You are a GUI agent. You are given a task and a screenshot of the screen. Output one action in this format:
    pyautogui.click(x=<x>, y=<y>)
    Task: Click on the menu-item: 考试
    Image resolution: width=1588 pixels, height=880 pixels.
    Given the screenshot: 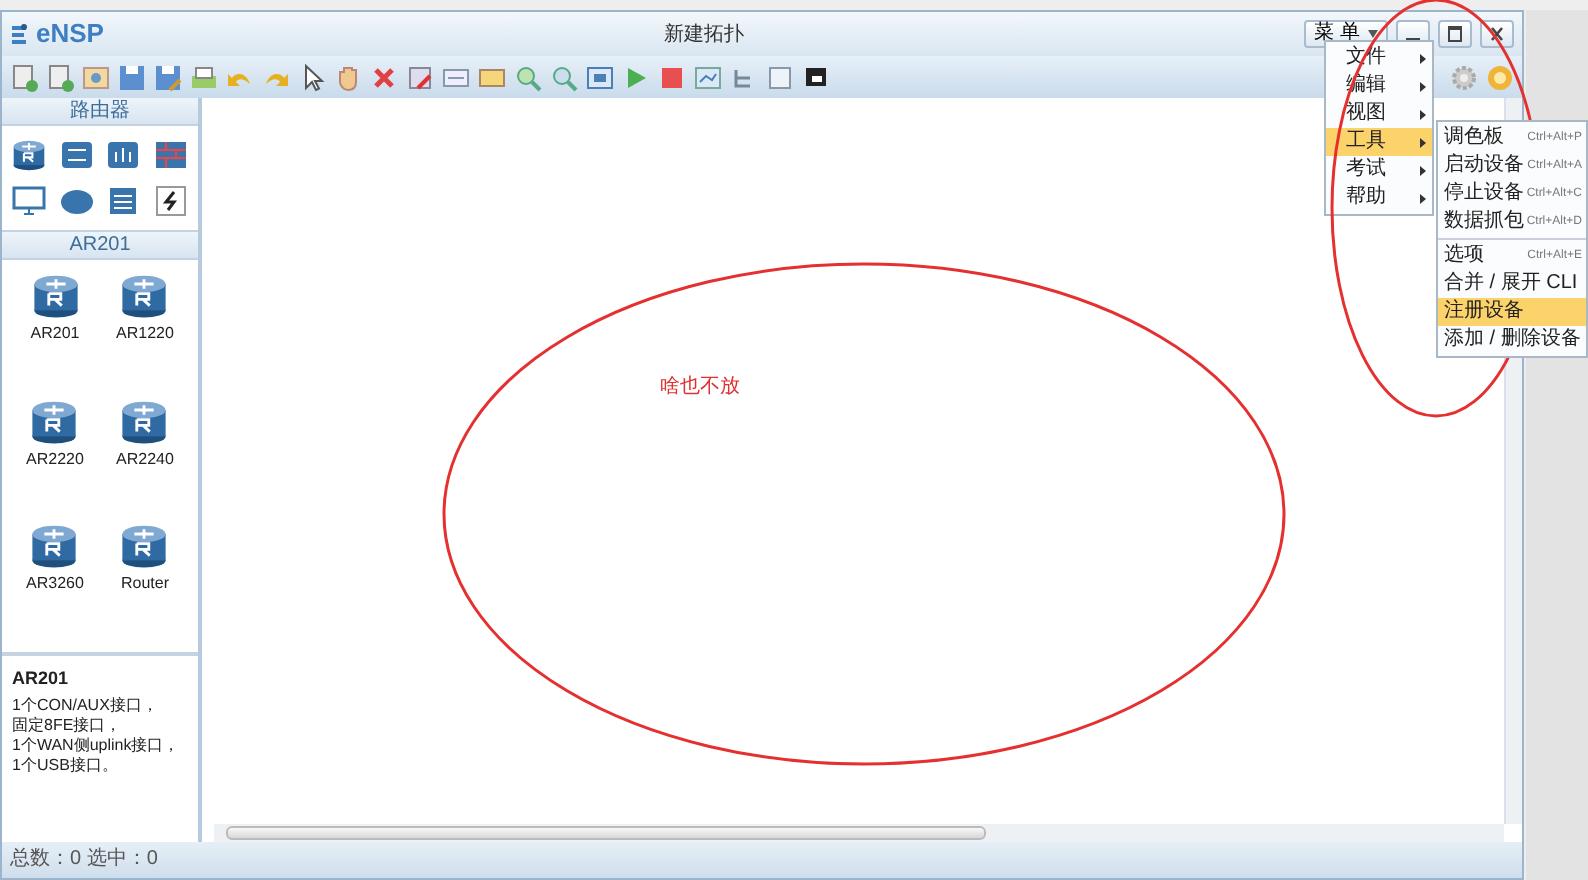 What is the action you would take?
    pyautogui.click(x=1379, y=170)
    